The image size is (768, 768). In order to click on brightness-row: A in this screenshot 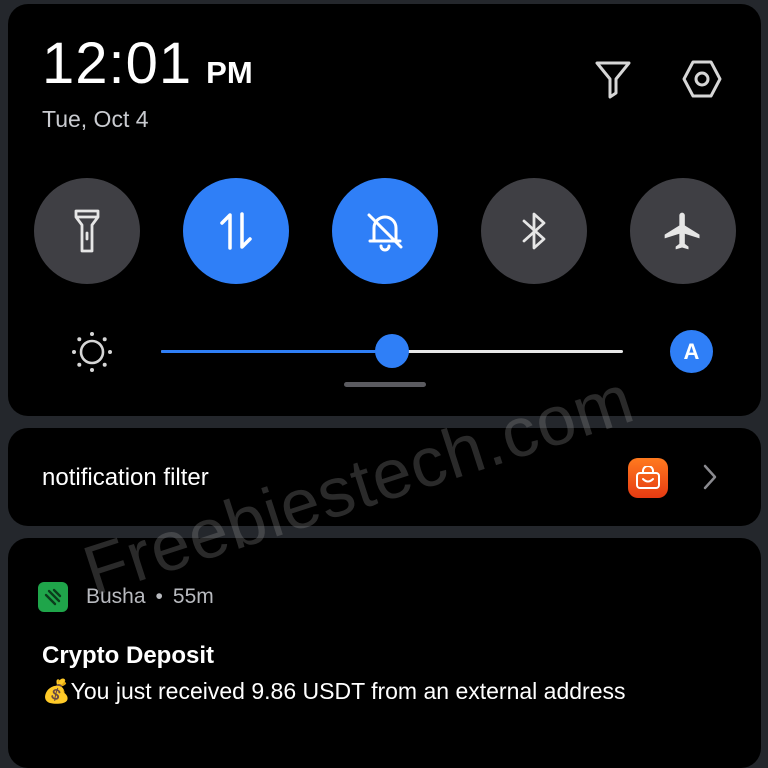, I will do `click(384, 352)`.